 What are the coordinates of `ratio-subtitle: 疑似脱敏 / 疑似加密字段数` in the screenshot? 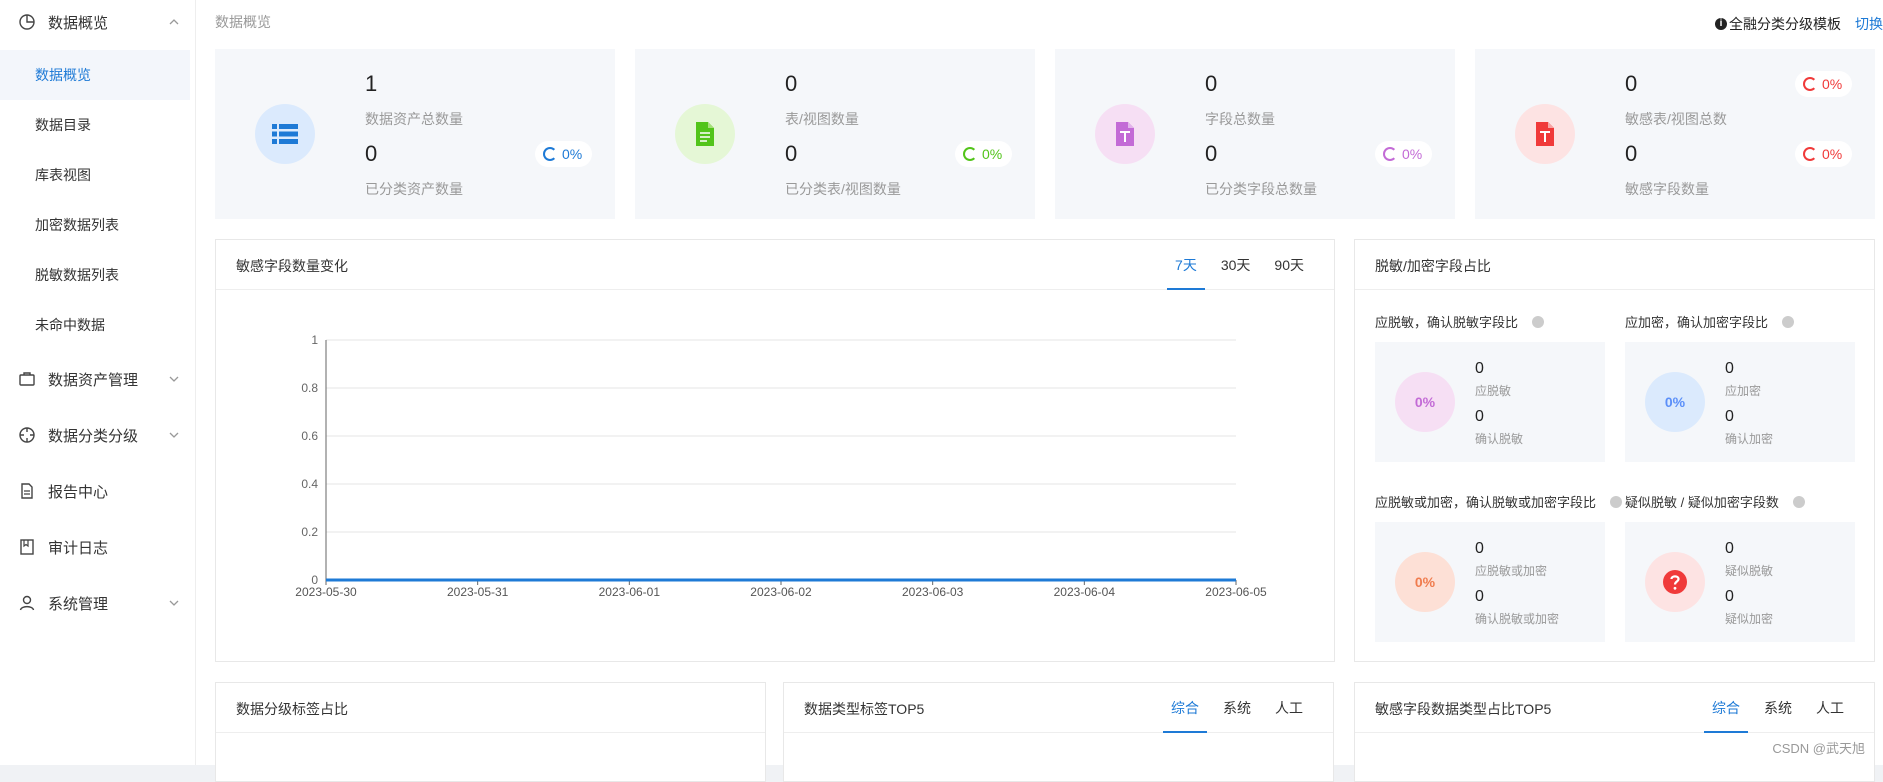 It's located at (1715, 501).